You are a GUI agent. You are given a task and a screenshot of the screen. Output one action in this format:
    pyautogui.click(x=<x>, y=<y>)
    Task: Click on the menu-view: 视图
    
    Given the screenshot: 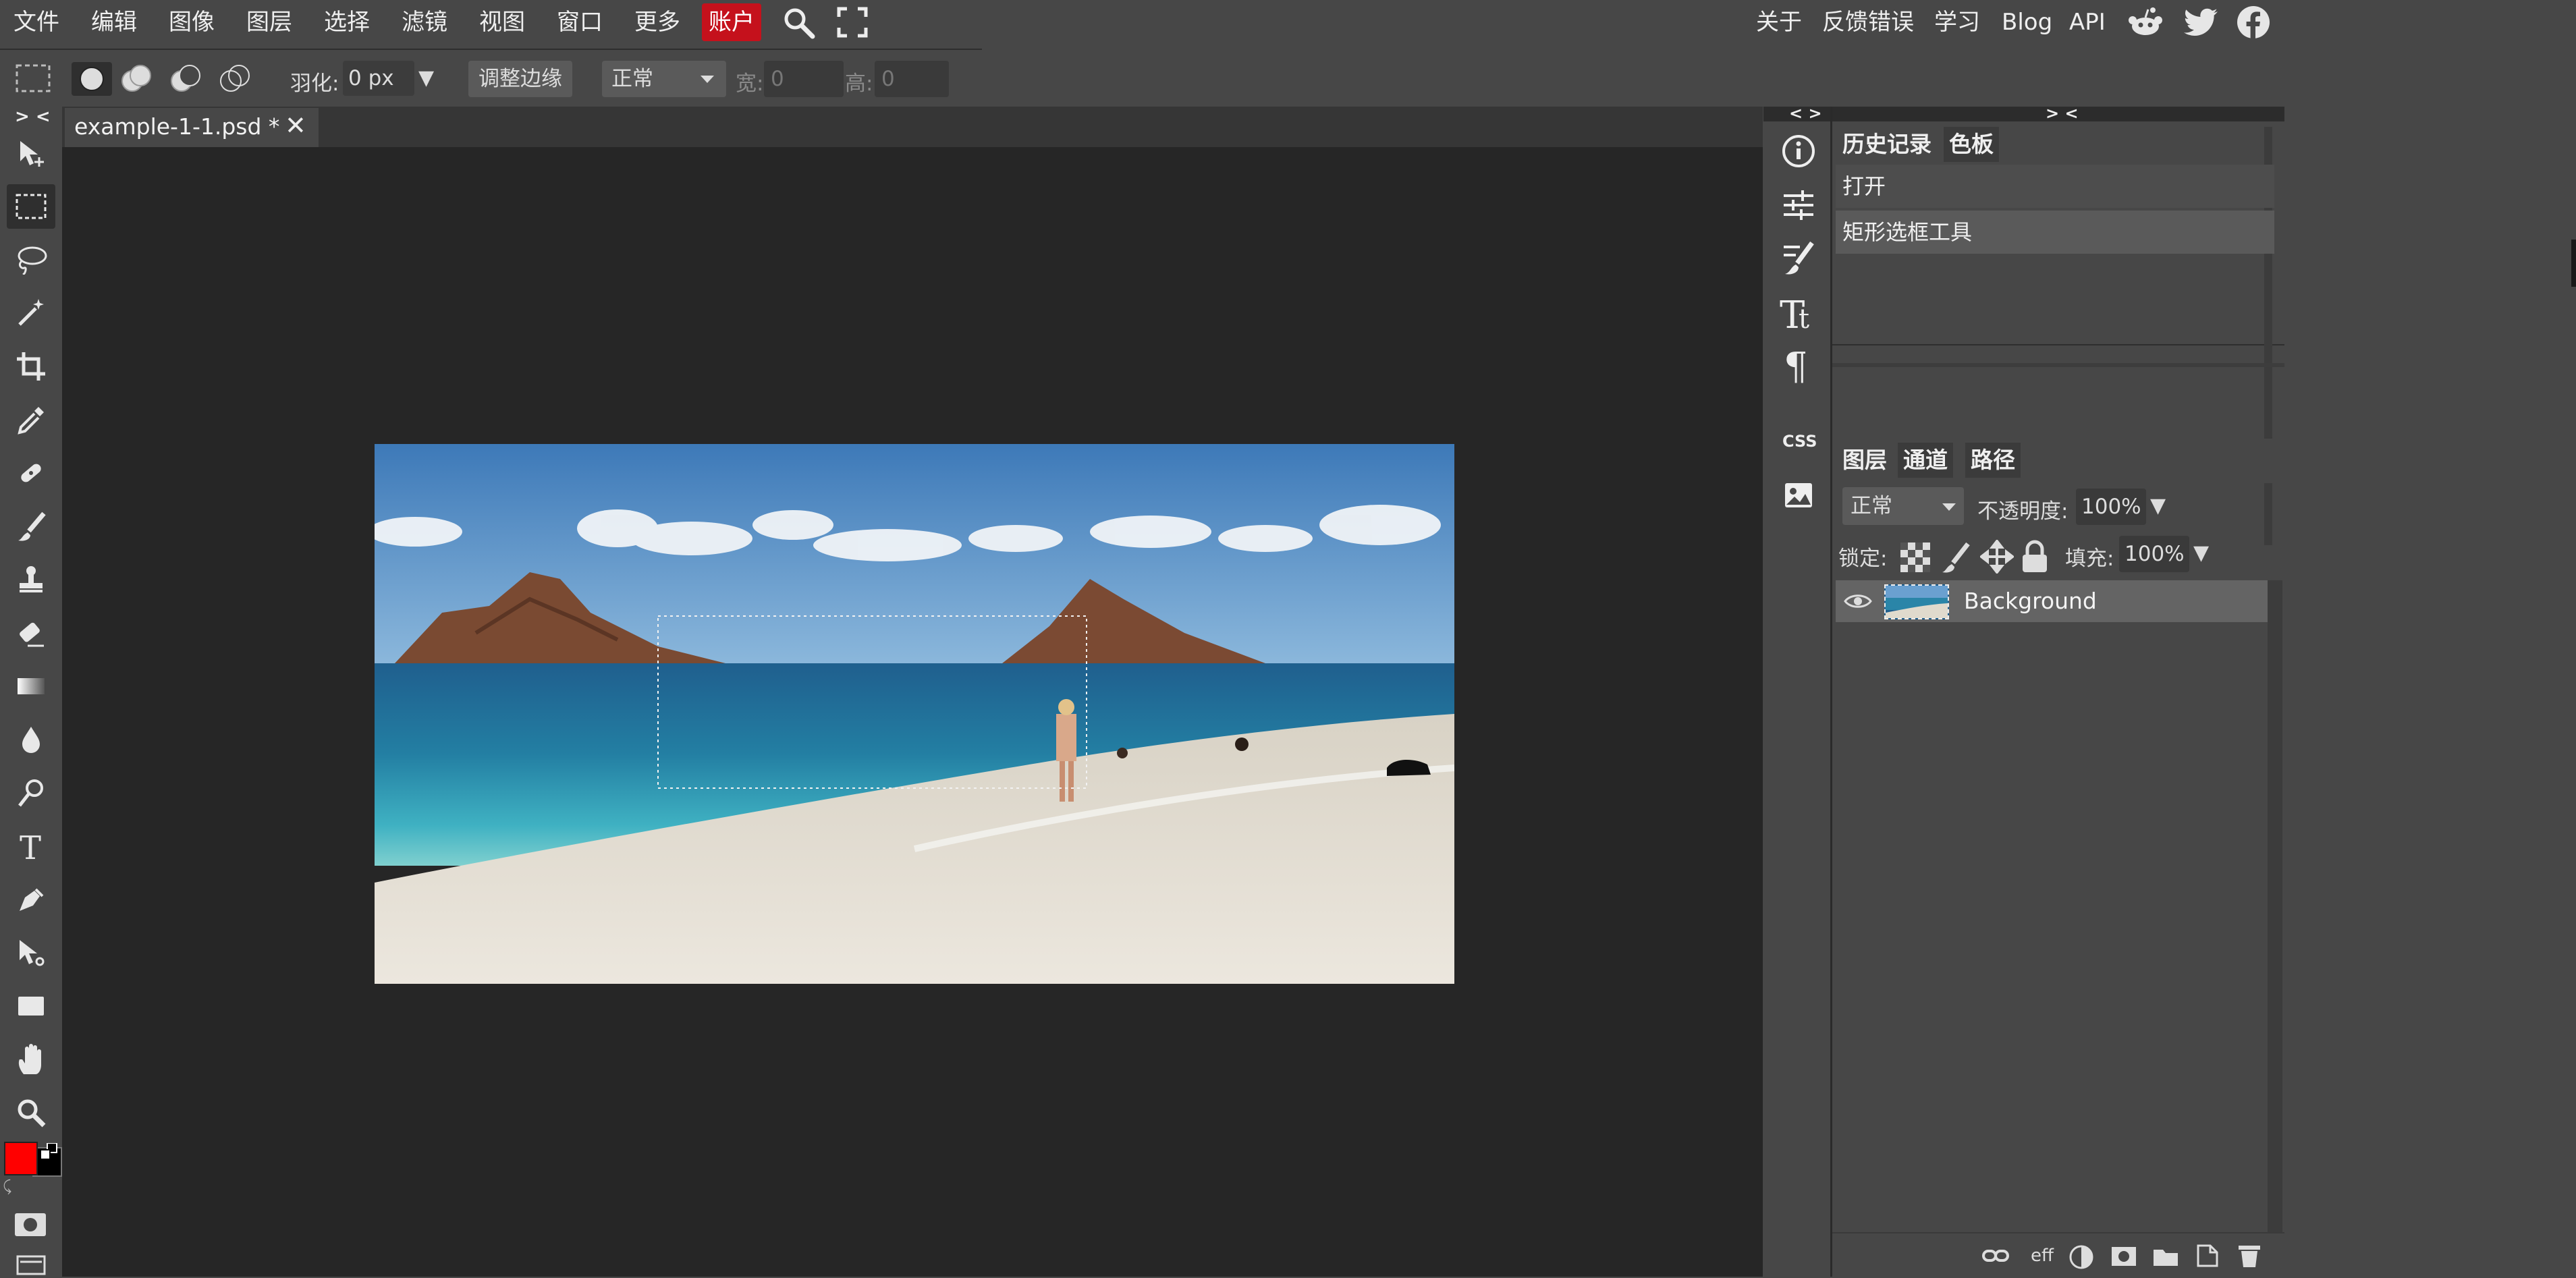 What is the action you would take?
    pyautogui.click(x=502, y=23)
    